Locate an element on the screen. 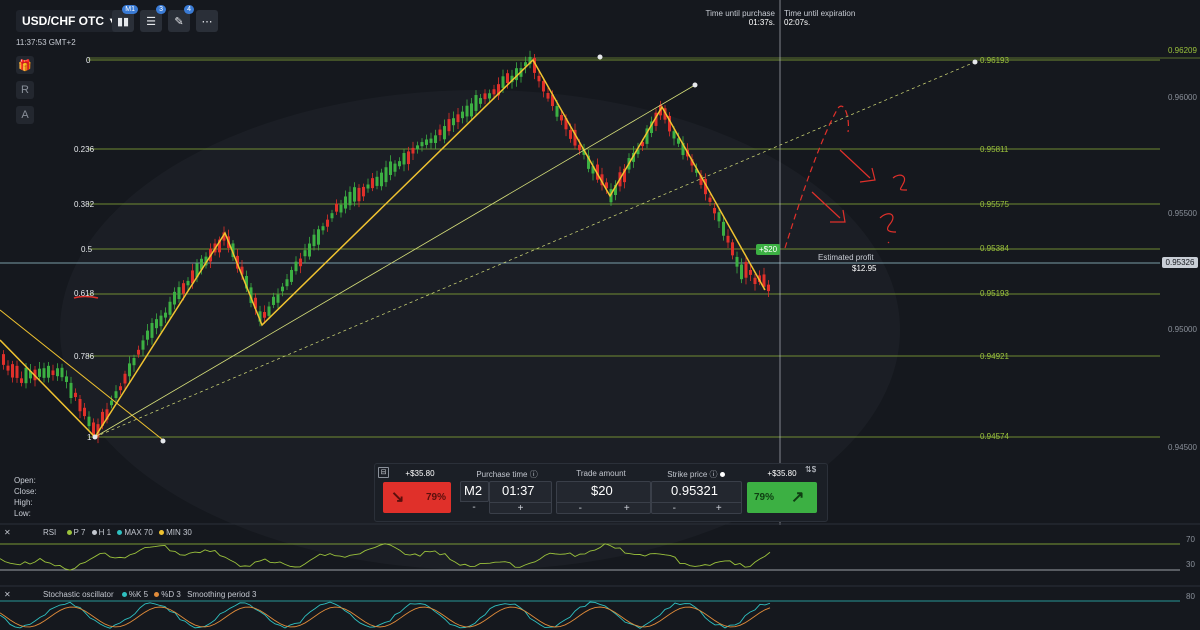  stochastic-param: %D 3 is located at coordinates (167, 594).